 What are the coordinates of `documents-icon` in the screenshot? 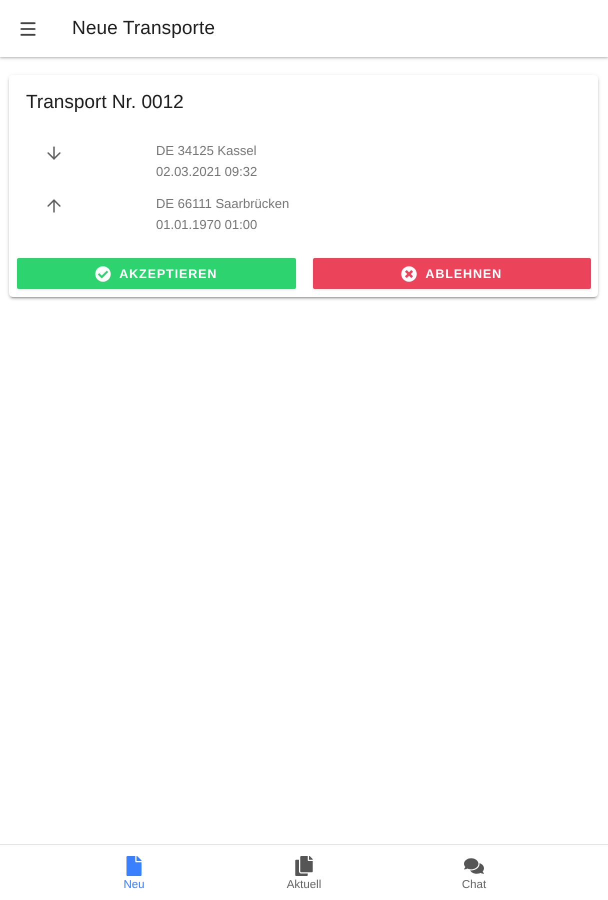 It's located at (304, 866).